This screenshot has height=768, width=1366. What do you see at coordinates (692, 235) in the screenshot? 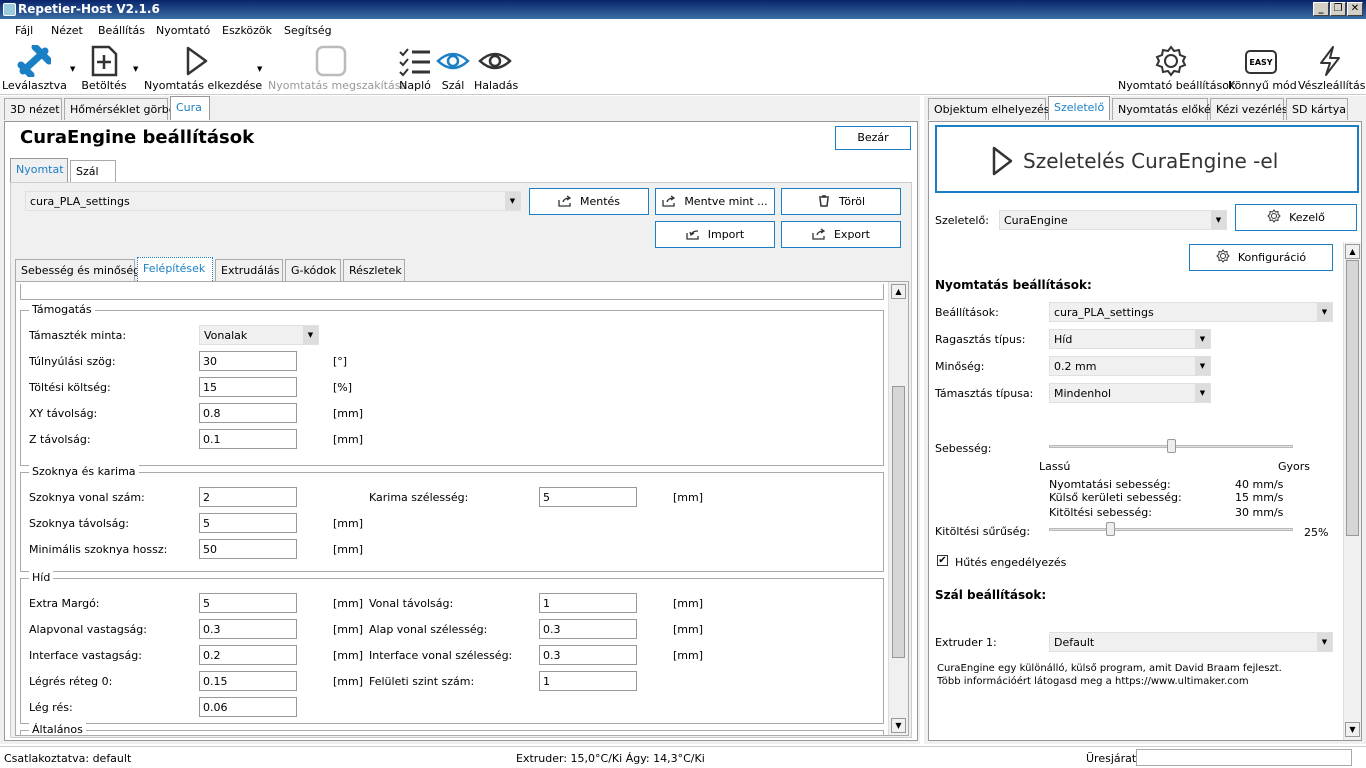
I see `import-icon` at bounding box center [692, 235].